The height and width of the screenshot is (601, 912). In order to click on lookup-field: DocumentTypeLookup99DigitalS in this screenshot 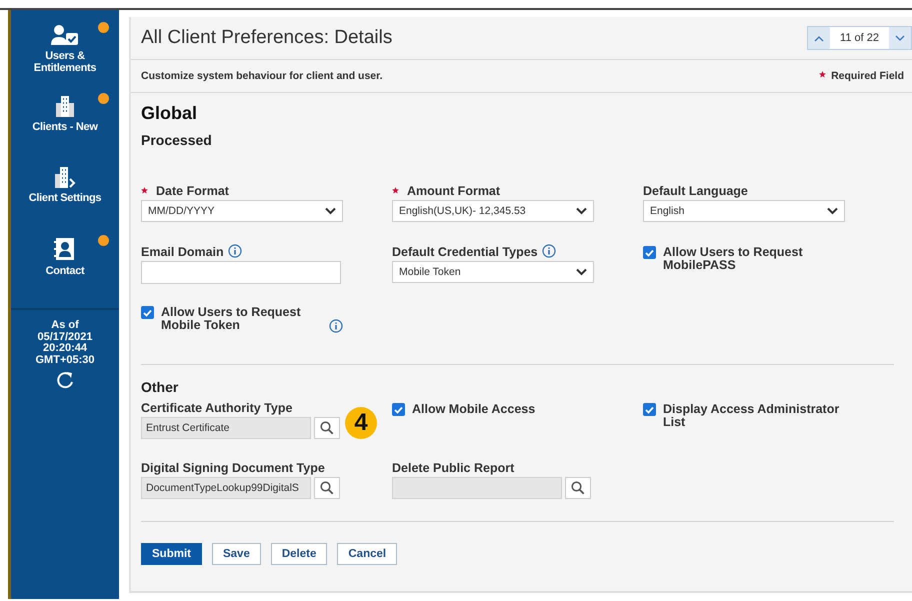, I will do `click(226, 488)`.